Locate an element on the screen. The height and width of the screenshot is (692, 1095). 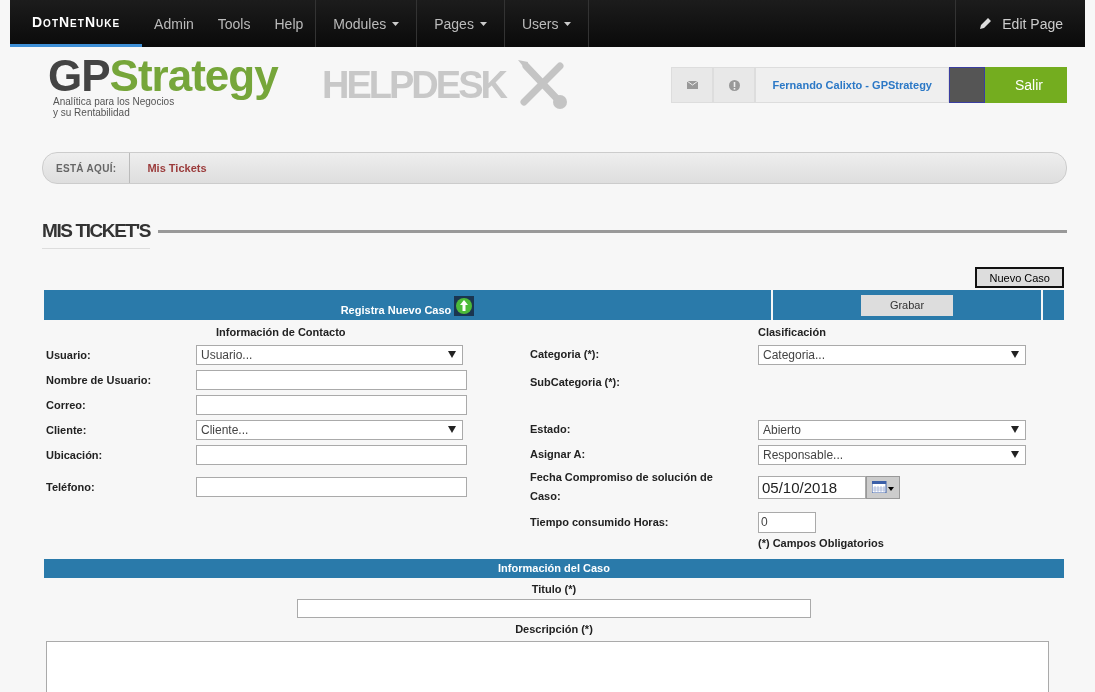
nav-menu-item: Admin is located at coordinates (174, 23).